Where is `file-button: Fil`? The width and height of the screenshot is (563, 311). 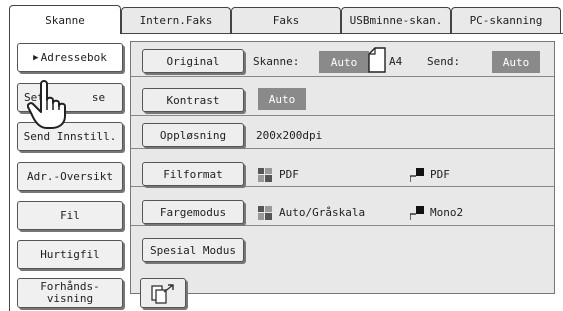
file-button: Fil is located at coordinates (70, 215).